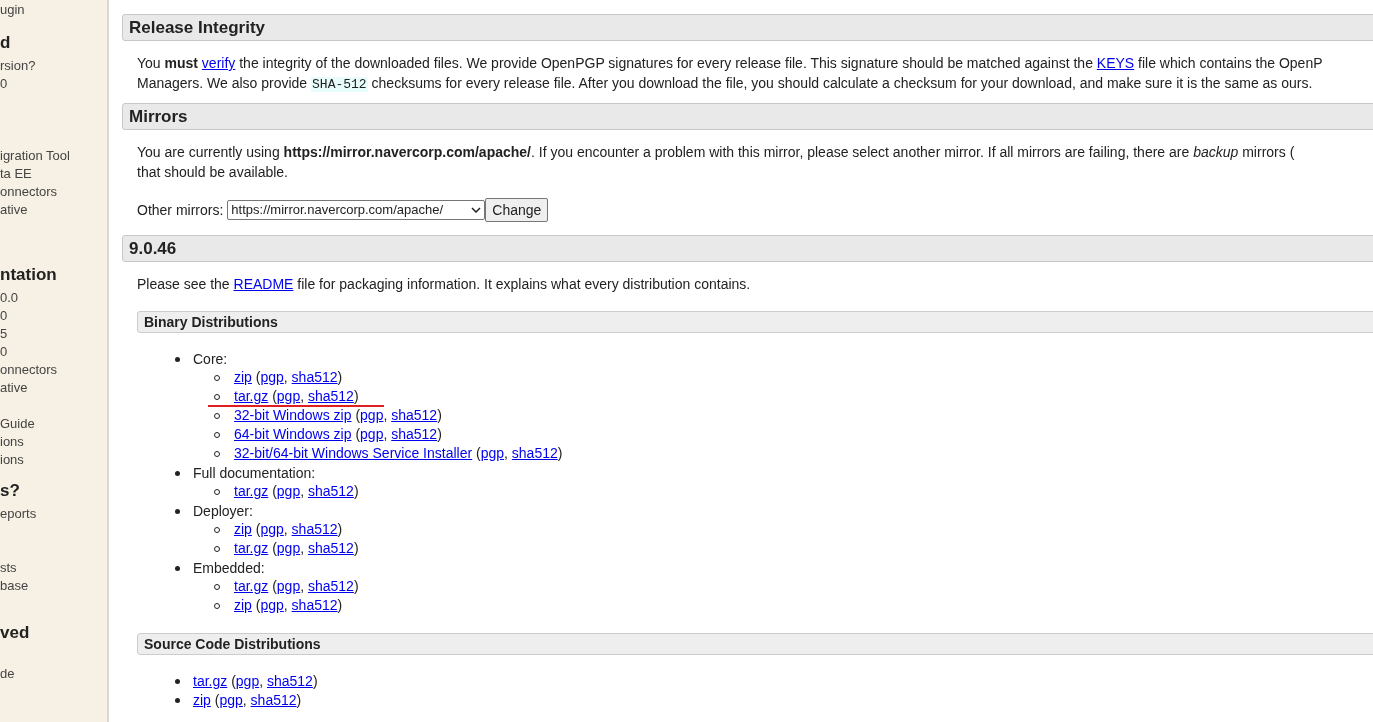 This screenshot has width=1373, height=722. Describe the element at coordinates (716, 152) in the screenshot. I see `paragraph-line: You are currently using https://mirror.navercorp.com/apache/. If you encounter a problem with this mirror, please select another mirror. If all mirrors are failing, there are backup mirrors (` at that location.